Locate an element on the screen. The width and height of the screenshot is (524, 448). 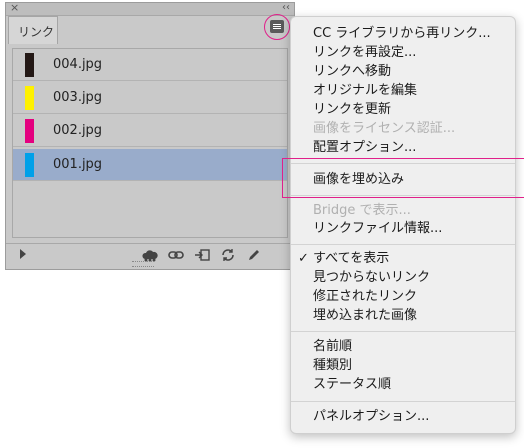
file-name: 003.jpg is located at coordinates (78, 97).